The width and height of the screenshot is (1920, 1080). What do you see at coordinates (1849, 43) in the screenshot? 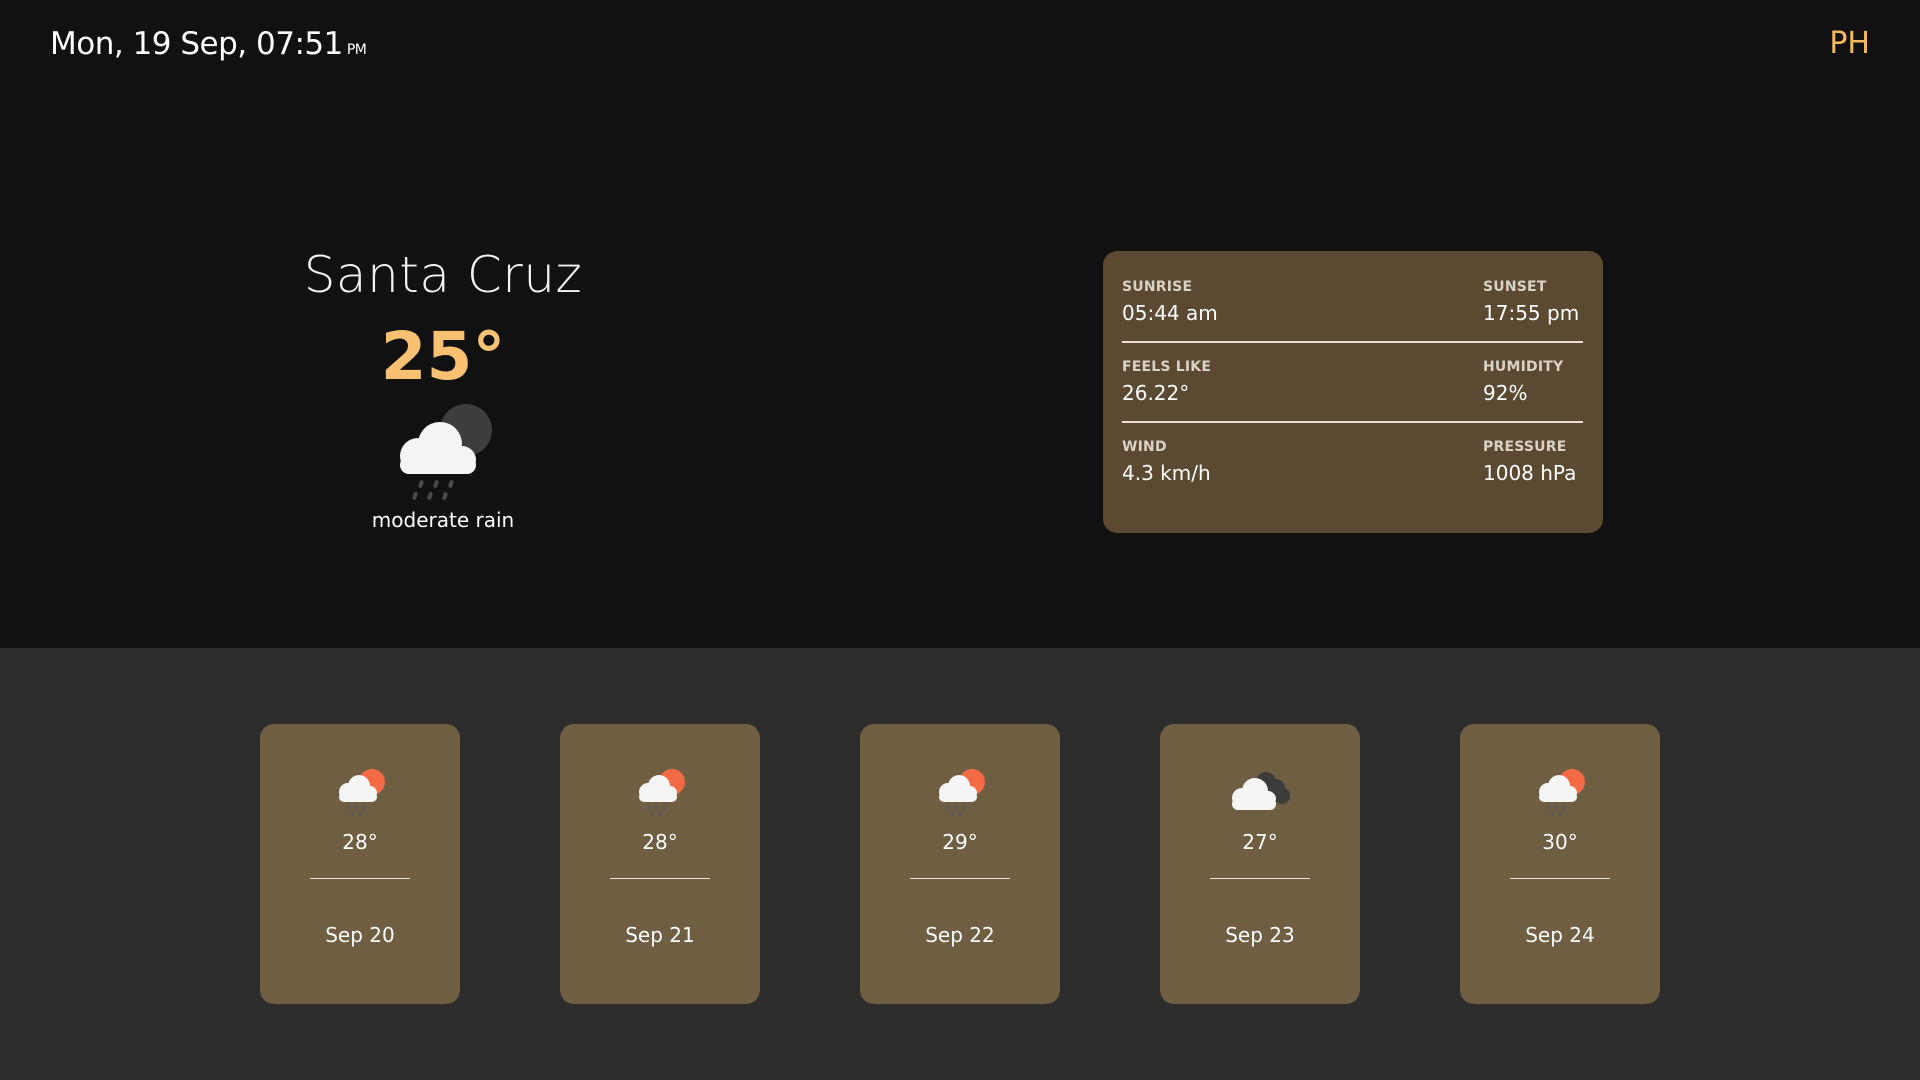
I see `country-code: PH` at bounding box center [1849, 43].